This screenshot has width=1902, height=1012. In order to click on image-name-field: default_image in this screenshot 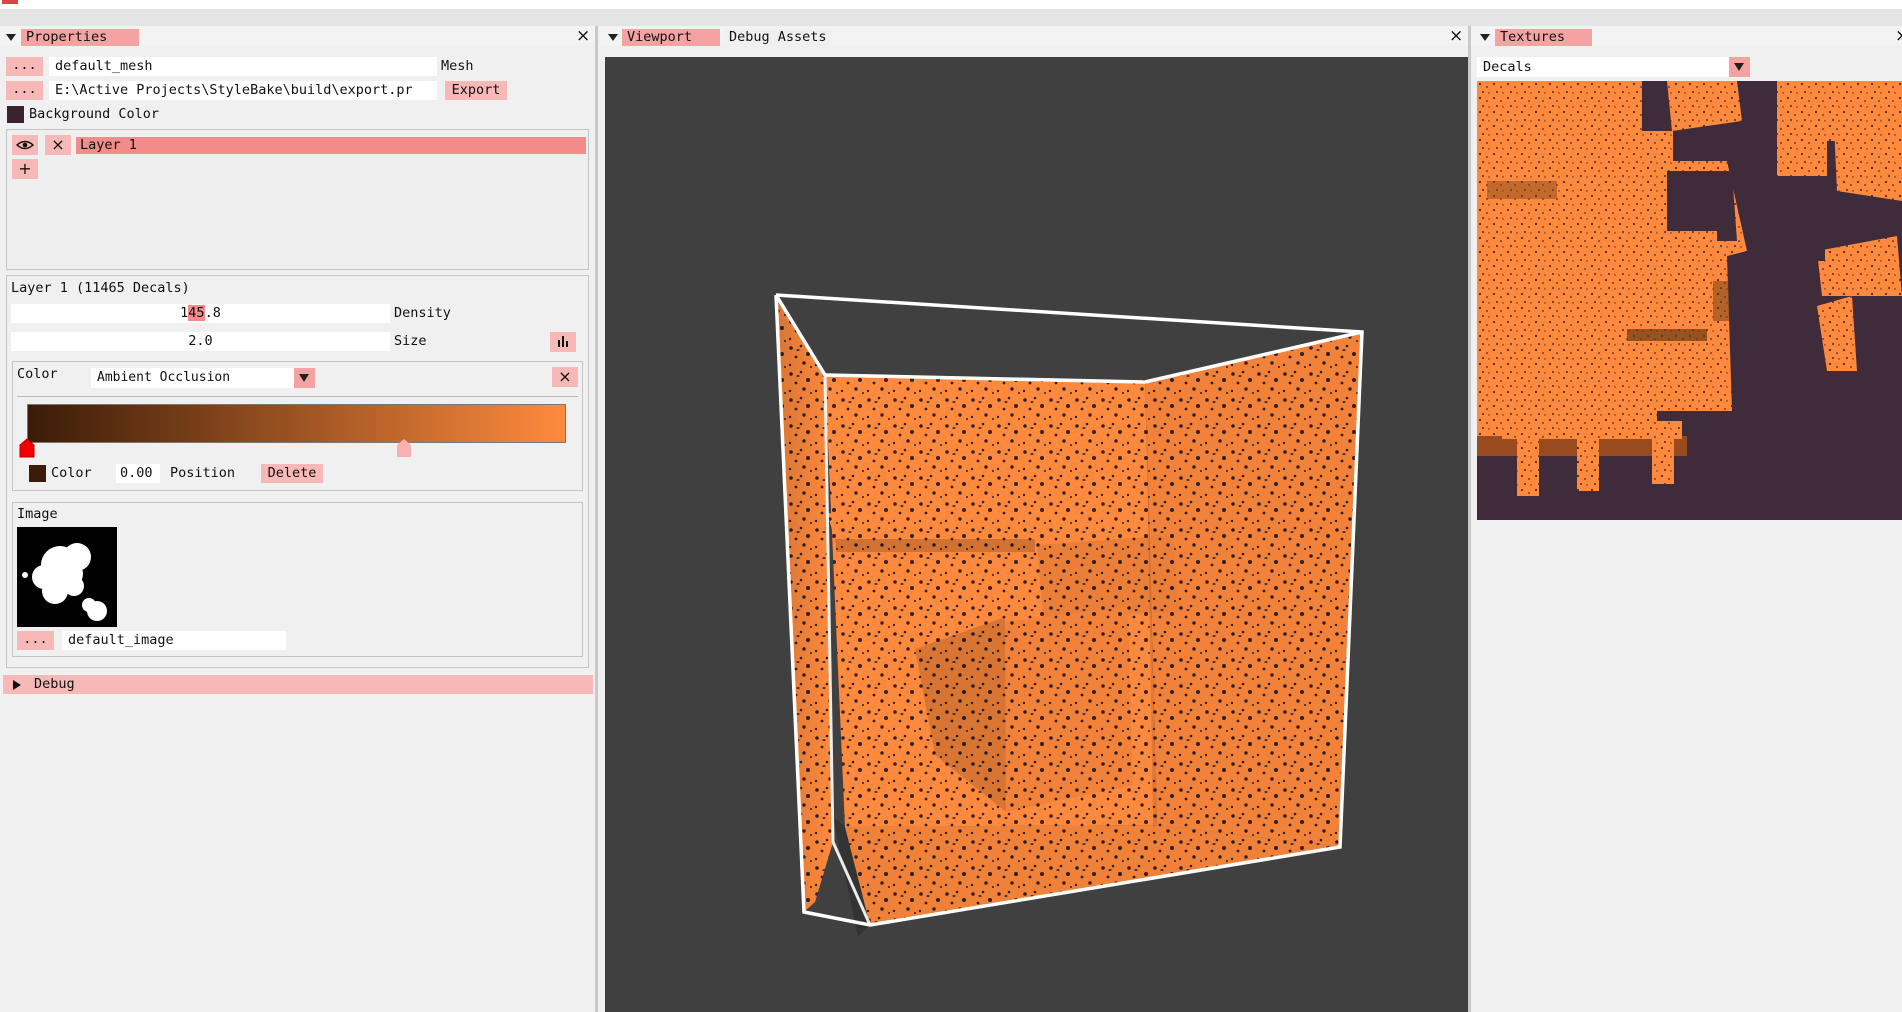, I will do `click(174, 640)`.